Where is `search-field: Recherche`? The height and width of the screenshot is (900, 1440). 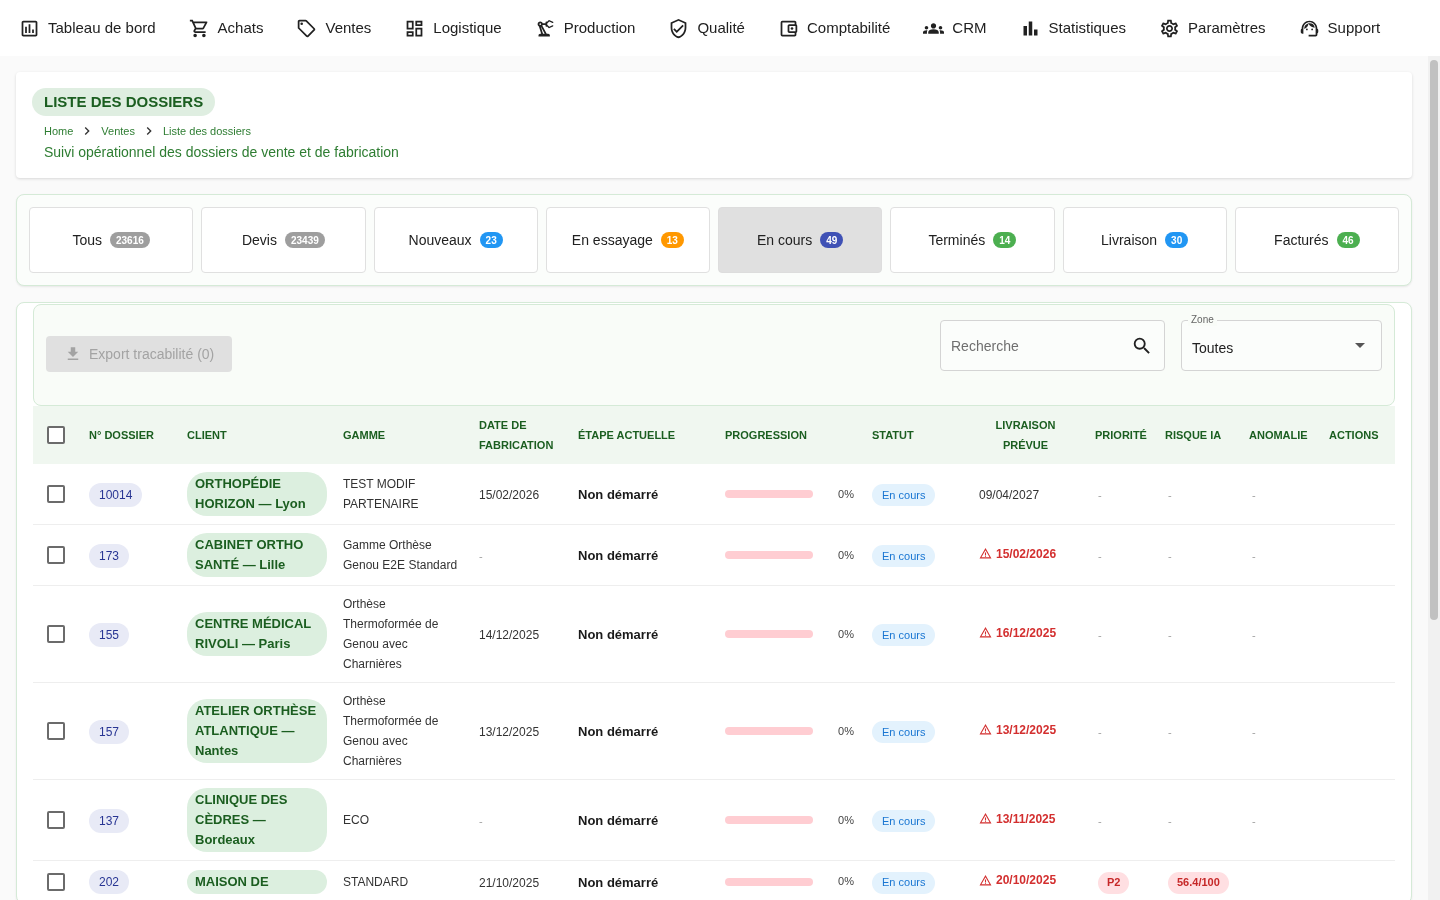 search-field: Recherche is located at coordinates (1052, 345).